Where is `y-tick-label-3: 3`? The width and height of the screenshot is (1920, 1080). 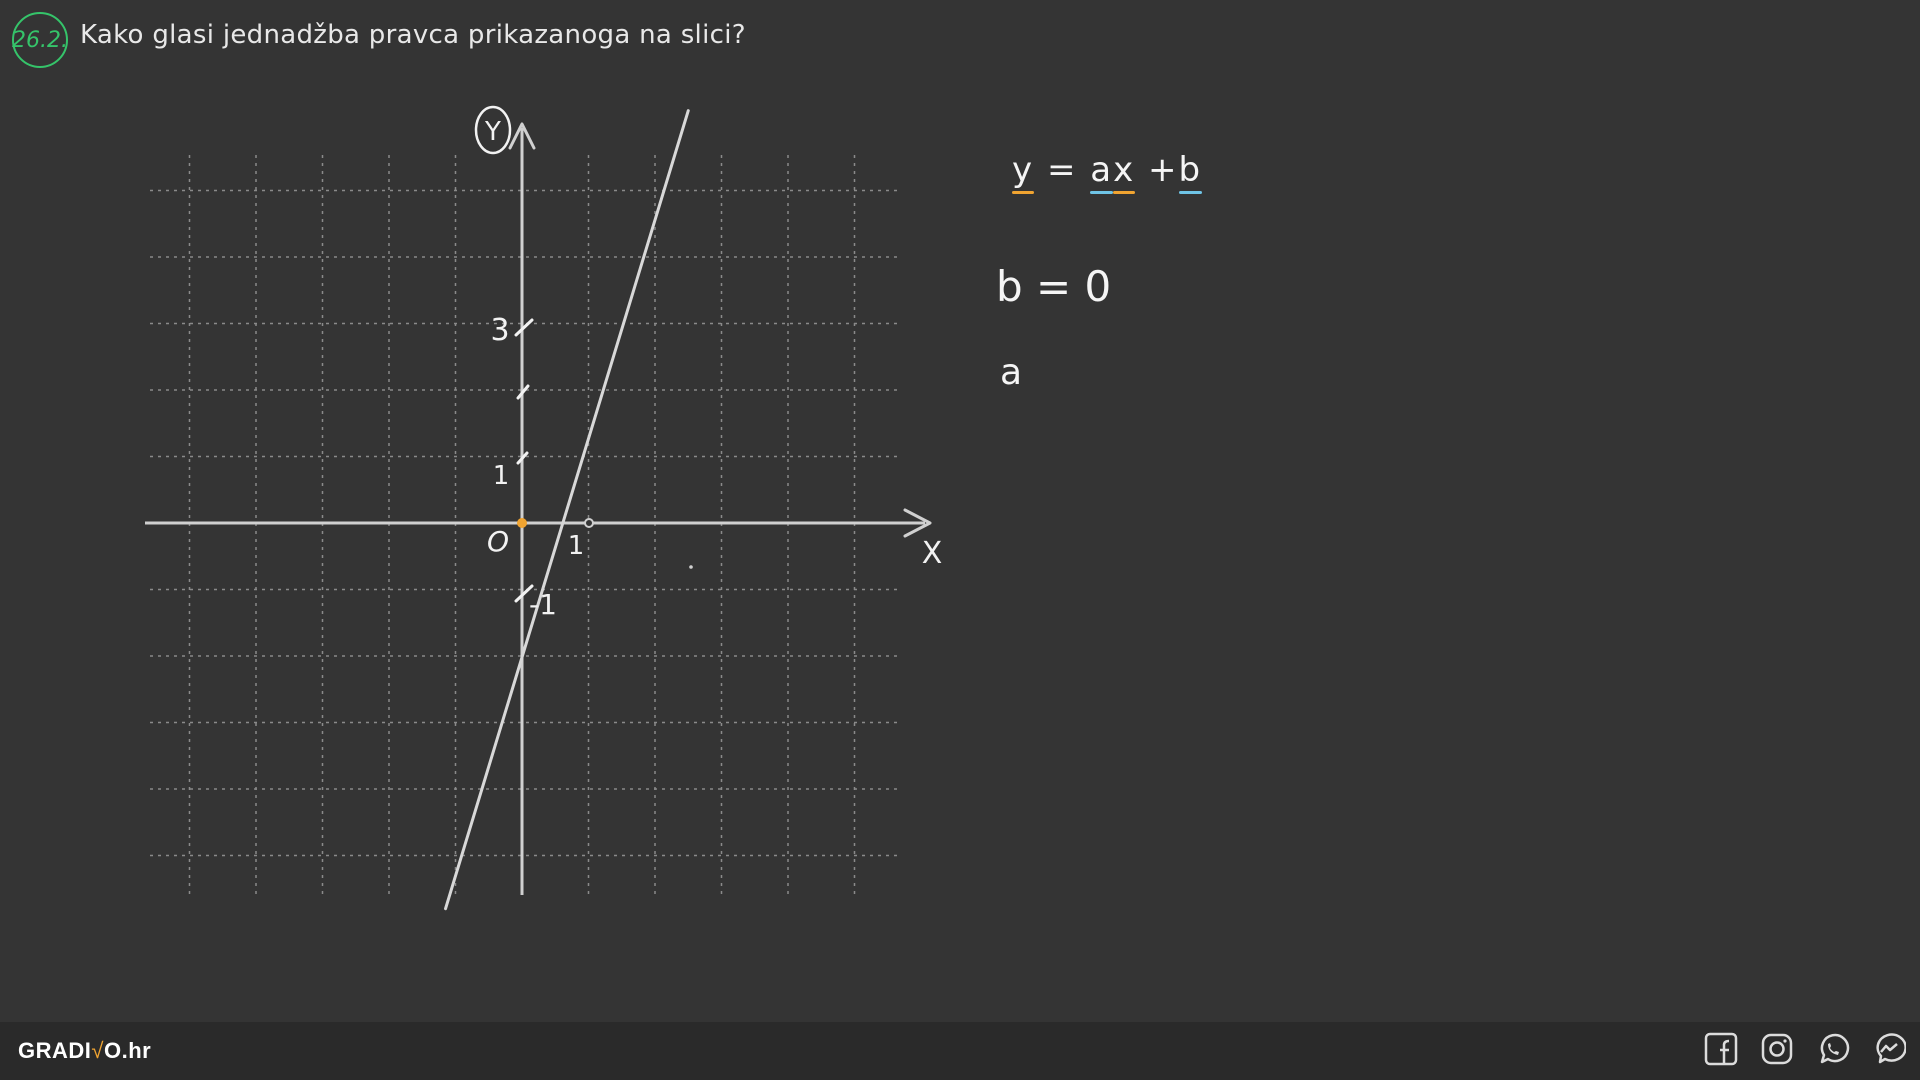 y-tick-label-3: 3 is located at coordinates (499, 330).